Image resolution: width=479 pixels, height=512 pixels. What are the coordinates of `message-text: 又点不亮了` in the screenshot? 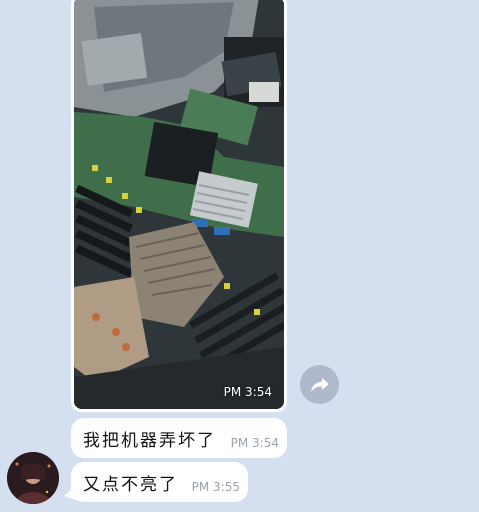 It's located at (130, 484).